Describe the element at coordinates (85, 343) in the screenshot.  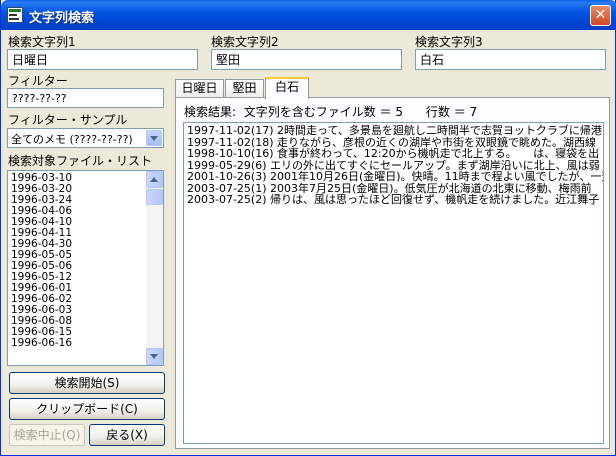
I see `file-list-item: 1996-06-16` at that location.